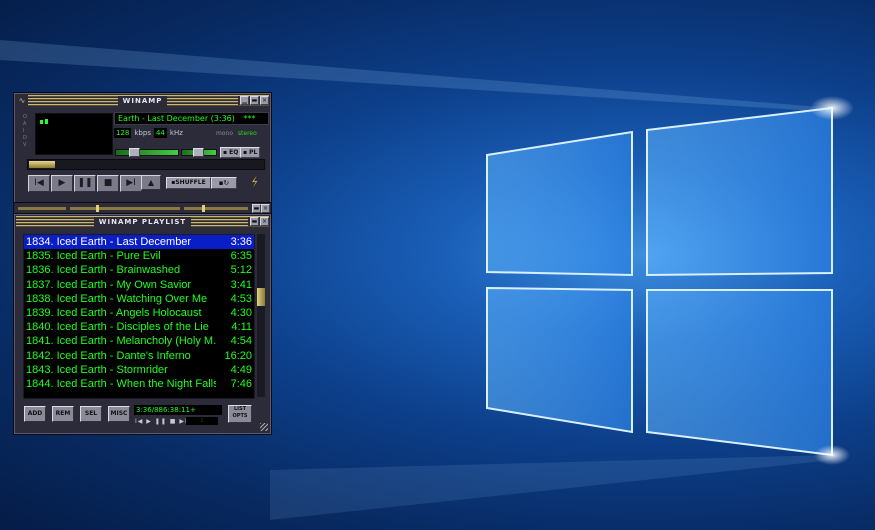 This screenshot has height=530, width=875. I want to click on track-duration: 4:11, so click(241, 327).